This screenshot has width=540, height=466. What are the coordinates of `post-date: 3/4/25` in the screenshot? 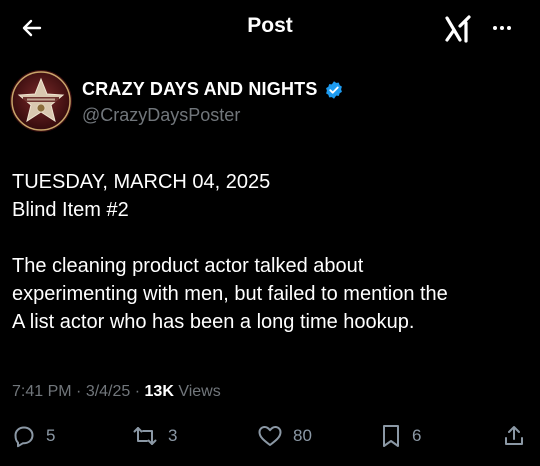 It's located at (108, 391).